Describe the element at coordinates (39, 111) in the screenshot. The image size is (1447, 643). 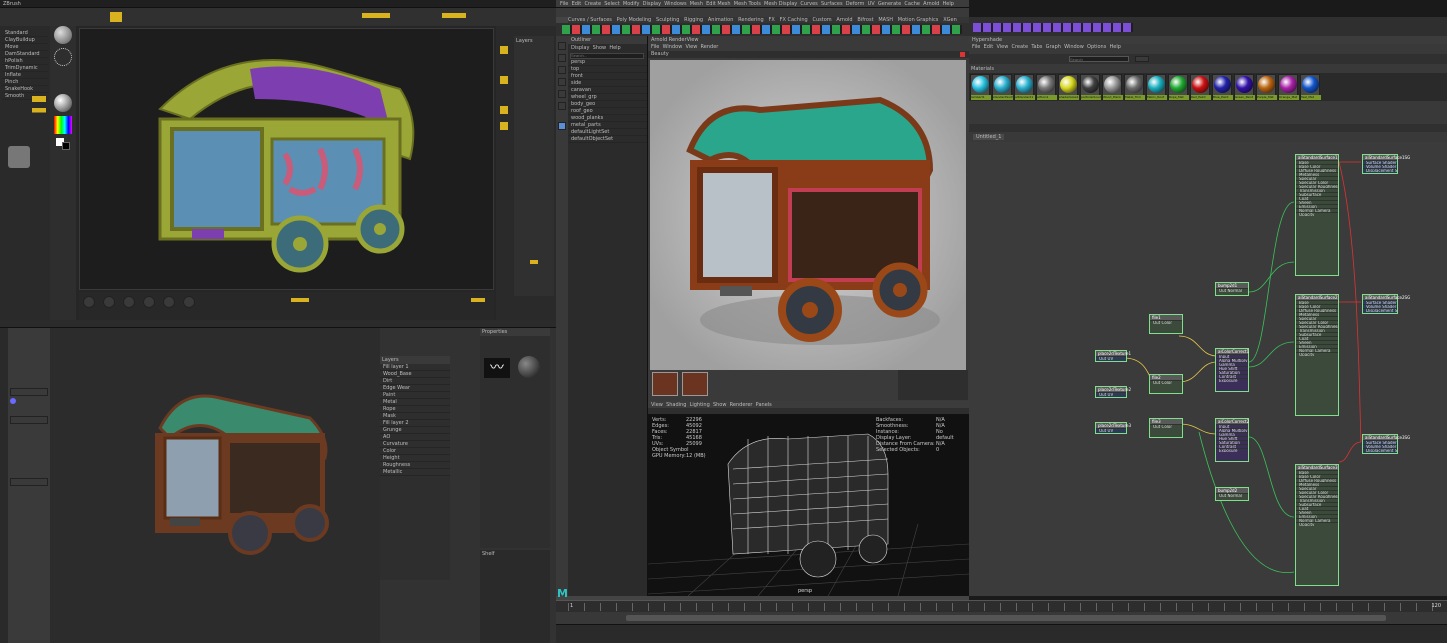
I see `zbrush-yellow-slider` at that location.